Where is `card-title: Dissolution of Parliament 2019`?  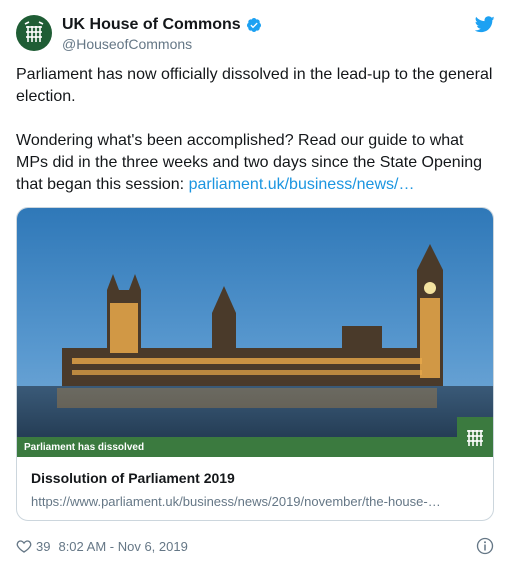 card-title: Dissolution of Parliament 2019 is located at coordinates (133, 478).